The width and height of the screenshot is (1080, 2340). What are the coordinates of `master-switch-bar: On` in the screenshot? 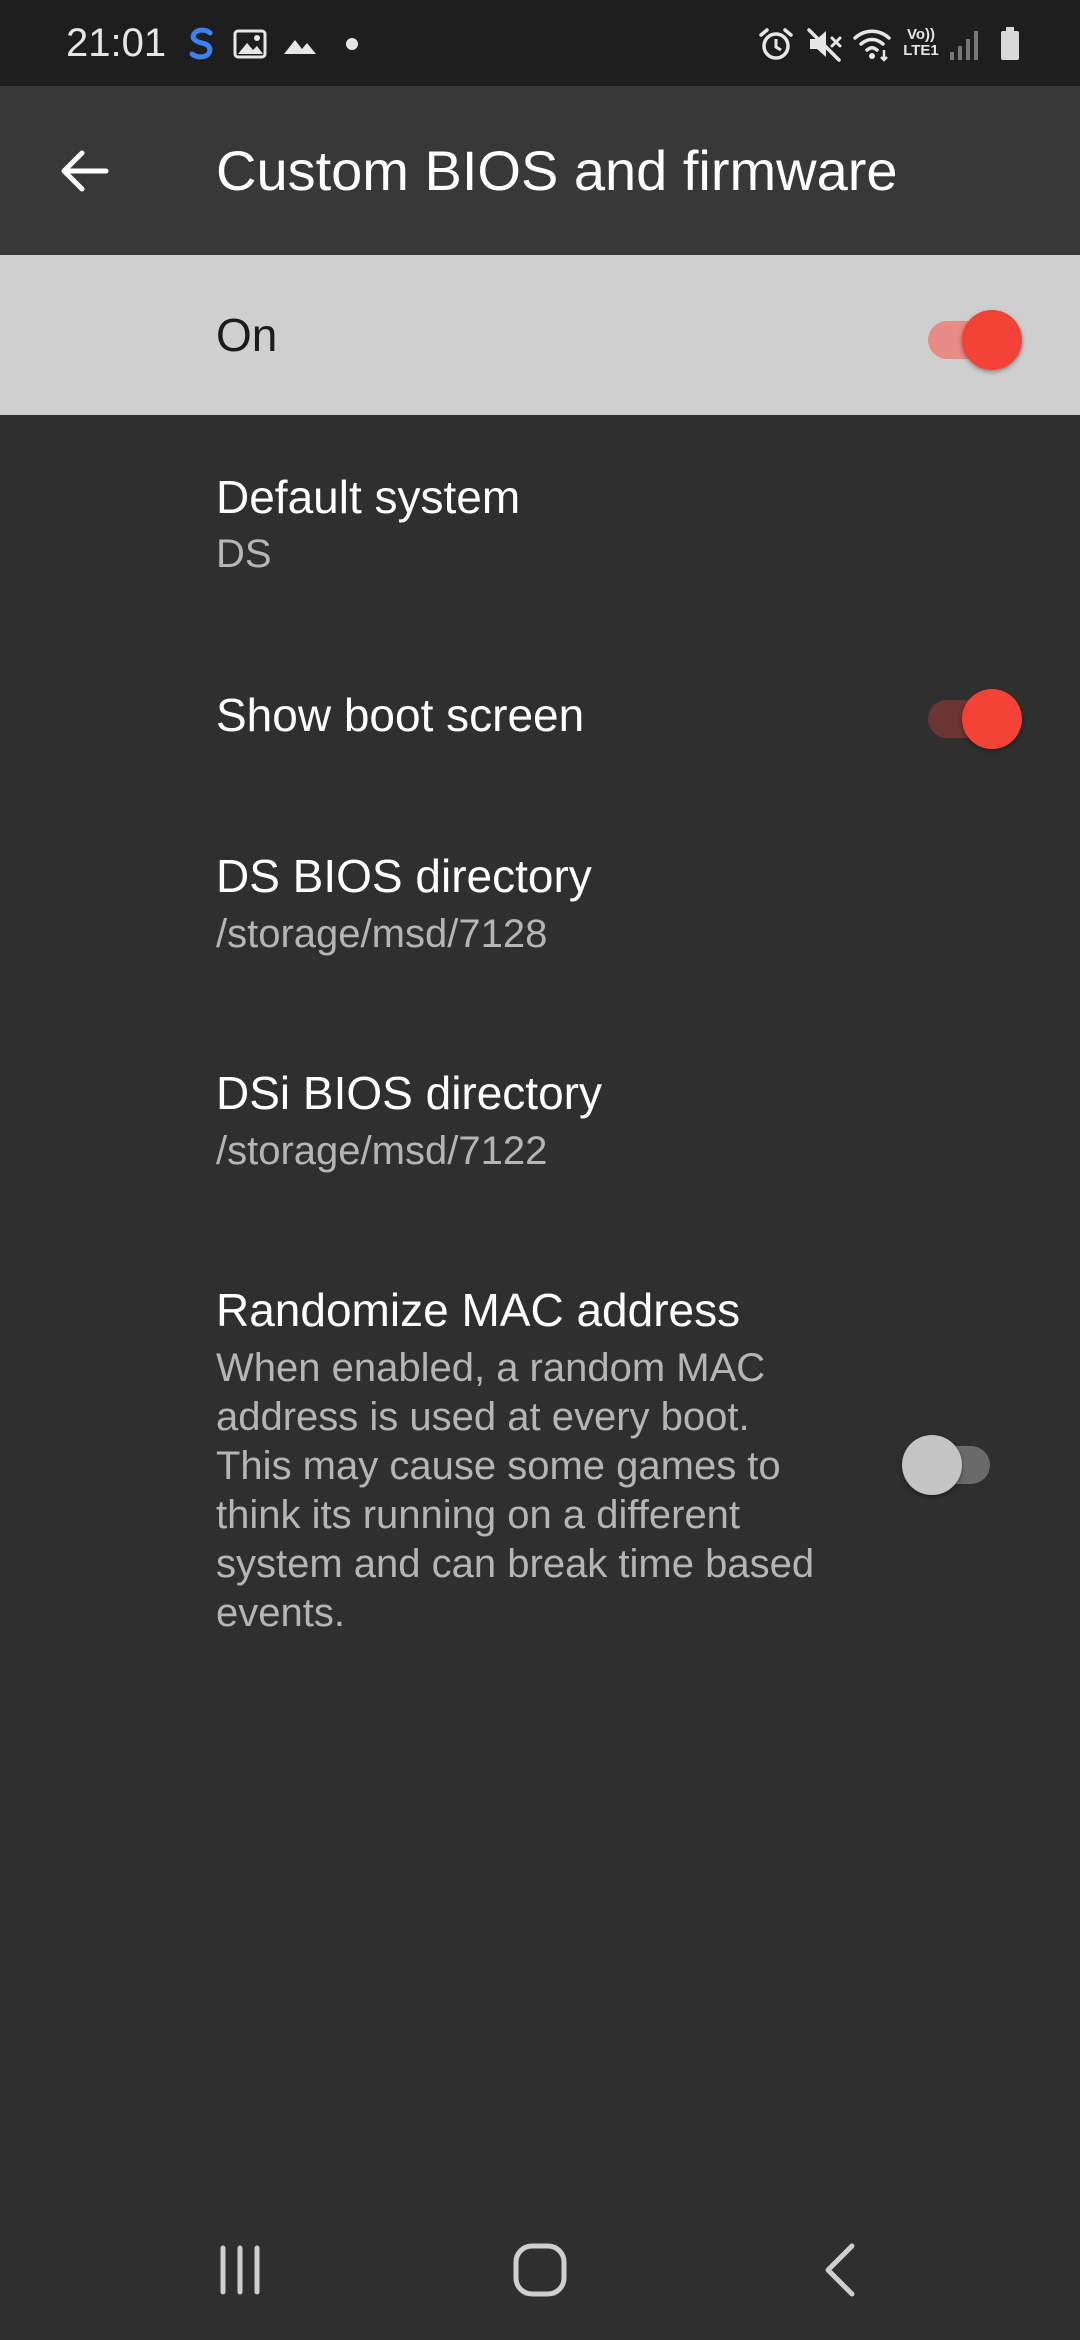 It's located at (540, 335).